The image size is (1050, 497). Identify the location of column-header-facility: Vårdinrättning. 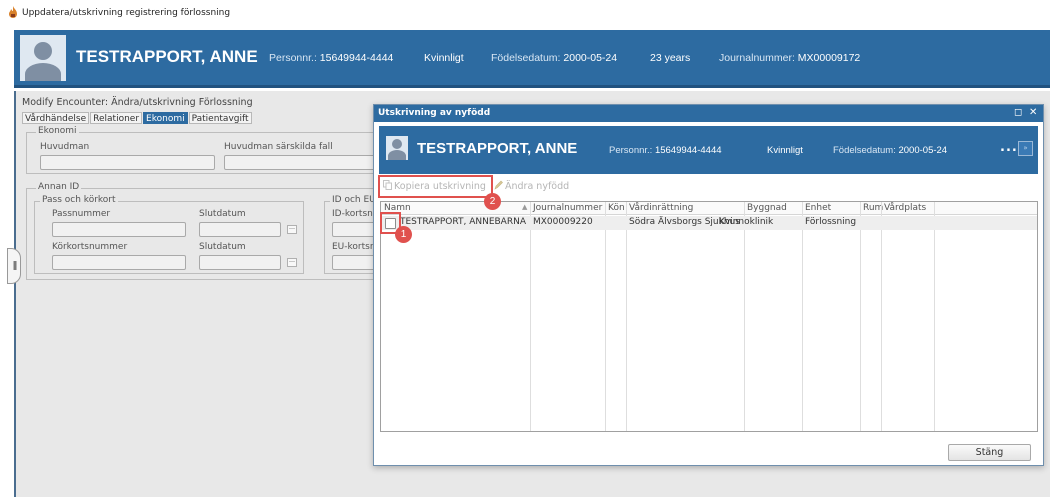
(661, 208).